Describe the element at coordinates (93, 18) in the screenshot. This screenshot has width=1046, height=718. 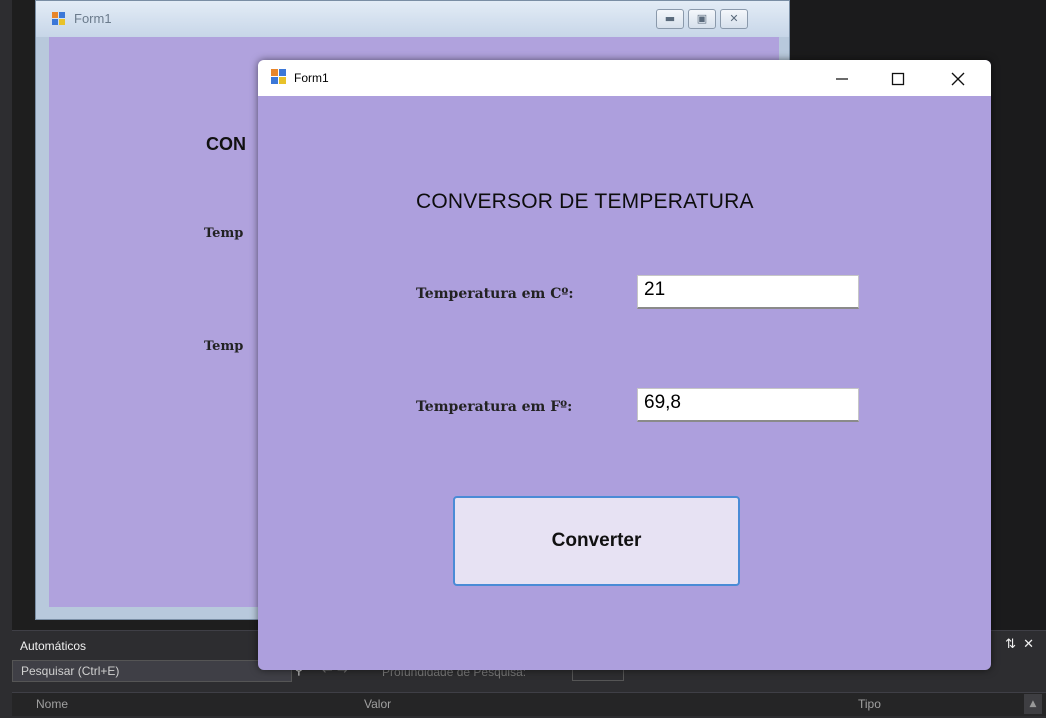
I see `designer-form-title: Form1` at that location.